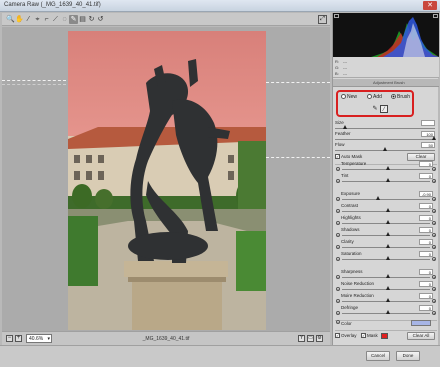 Image resolution: width=440 pixels, height=367 pixels. What do you see at coordinates (426, 206) in the screenshot?
I see `contrast-value: 0` at bounding box center [426, 206].